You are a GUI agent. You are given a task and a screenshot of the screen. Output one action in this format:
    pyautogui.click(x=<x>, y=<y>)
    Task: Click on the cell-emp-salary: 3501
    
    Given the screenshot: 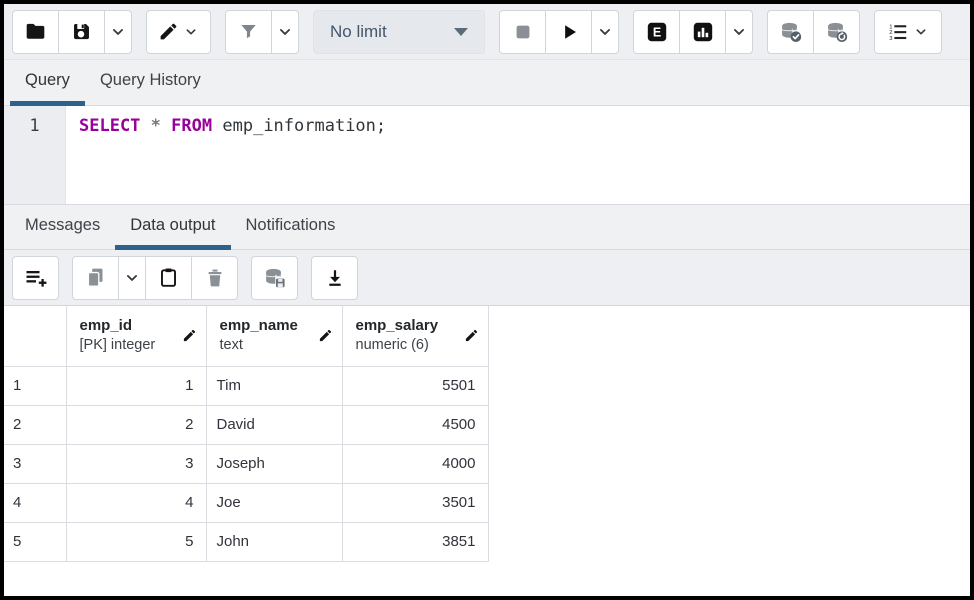 What is the action you would take?
    pyautogui.click(x=415, y=503)
    